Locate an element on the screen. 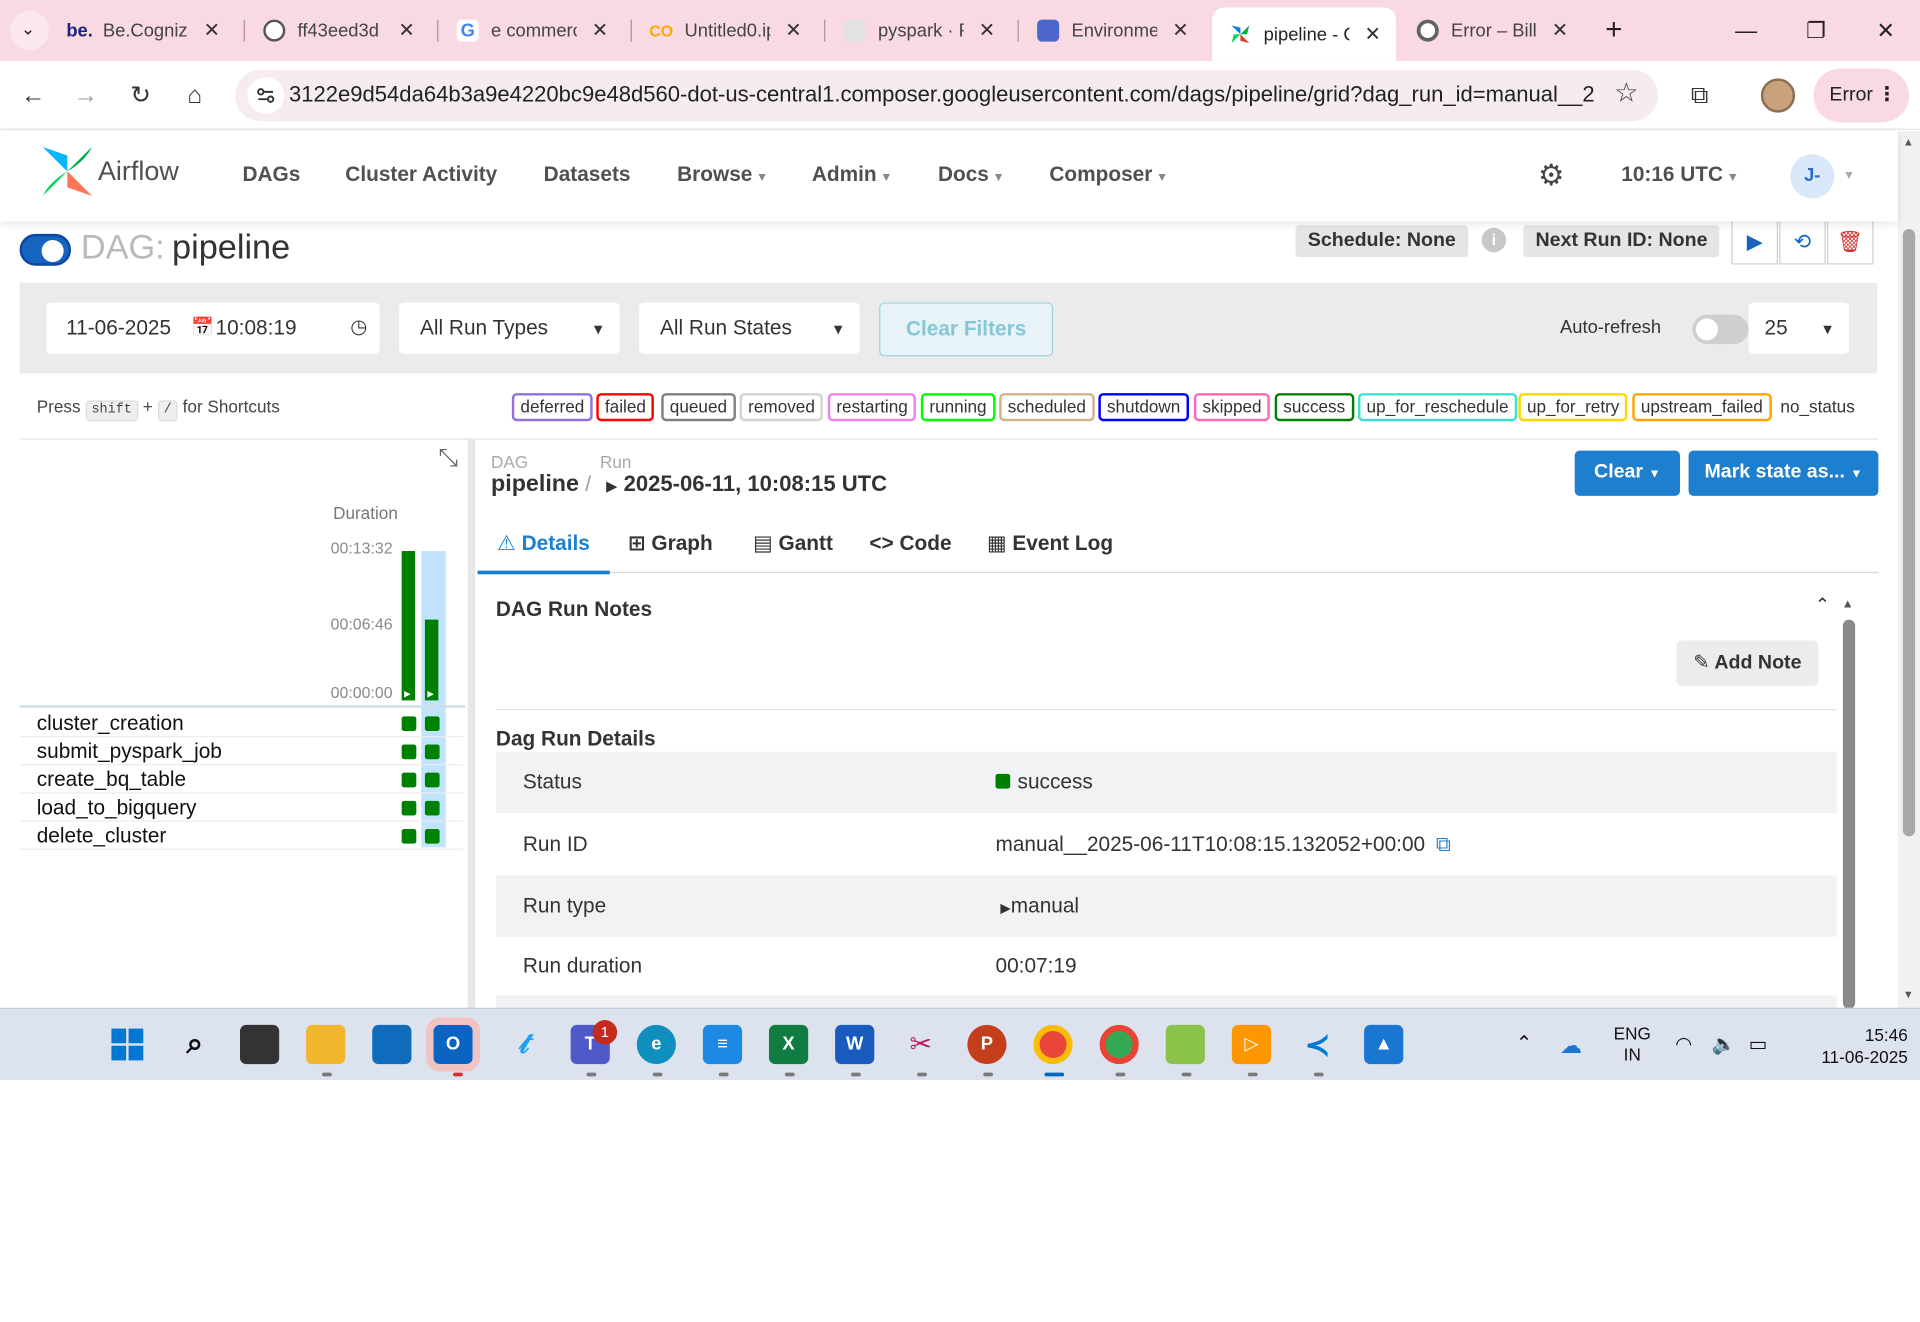 The height and width of the screenshot is (1322, 1920). copy-icon: ⧉ is located at coordinates (1443, 844).